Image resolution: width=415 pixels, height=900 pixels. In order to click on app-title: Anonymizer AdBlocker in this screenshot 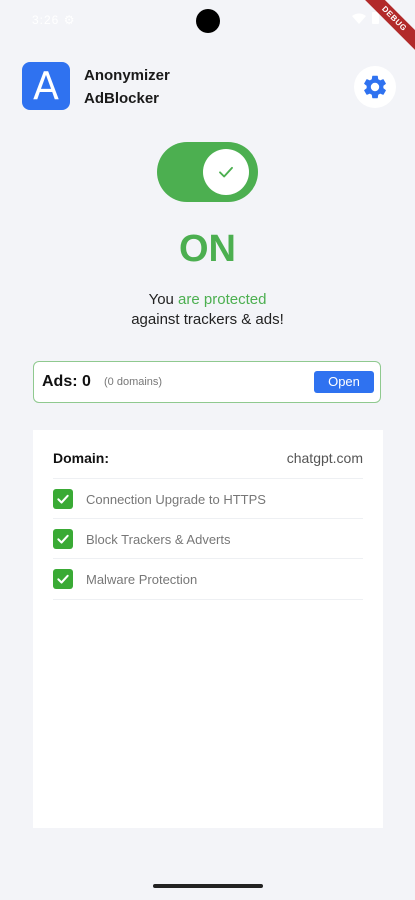, I will do `click(127, 87)`.